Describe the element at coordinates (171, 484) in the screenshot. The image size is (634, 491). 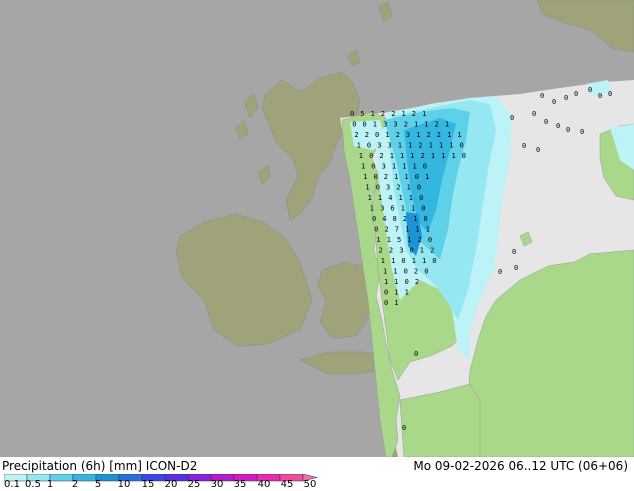
I see `colorbar-label: 20` at that location.